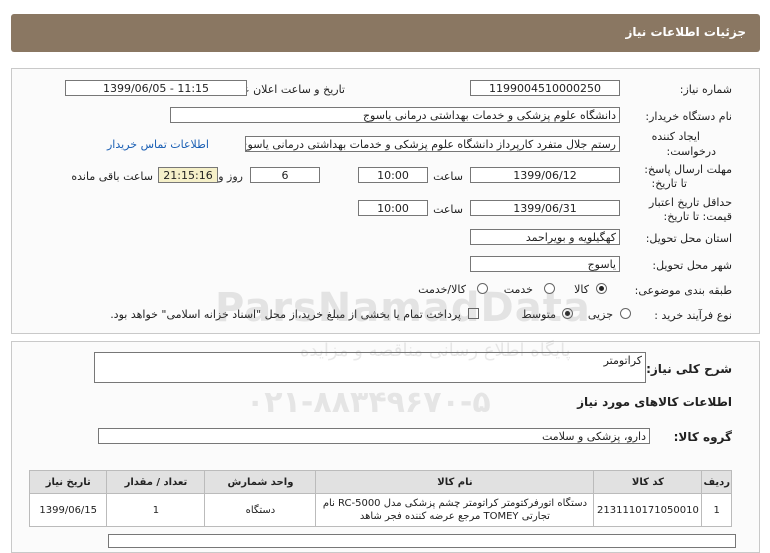 This screenshot has width=770, height=553. Describe the element at coordinates (688, 116) in the screenshot. I see `buyer-org-label: نام دستگاه خریدار:` at that location.